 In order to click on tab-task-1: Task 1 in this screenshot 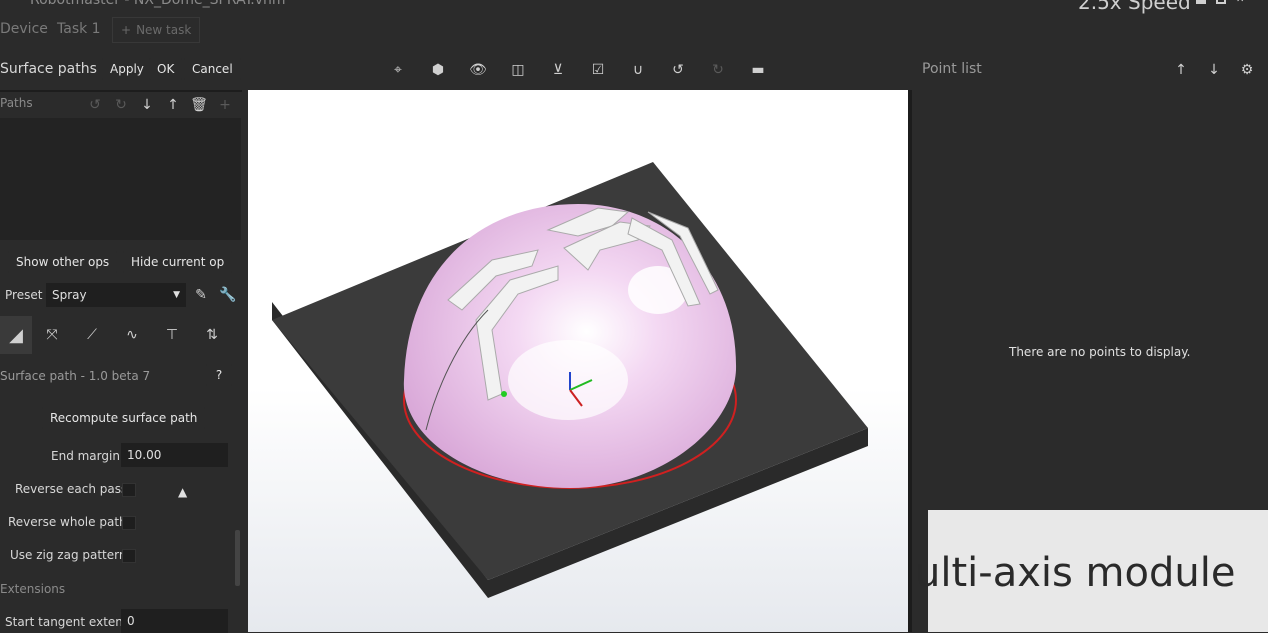, I will do `click(79, 29)`.